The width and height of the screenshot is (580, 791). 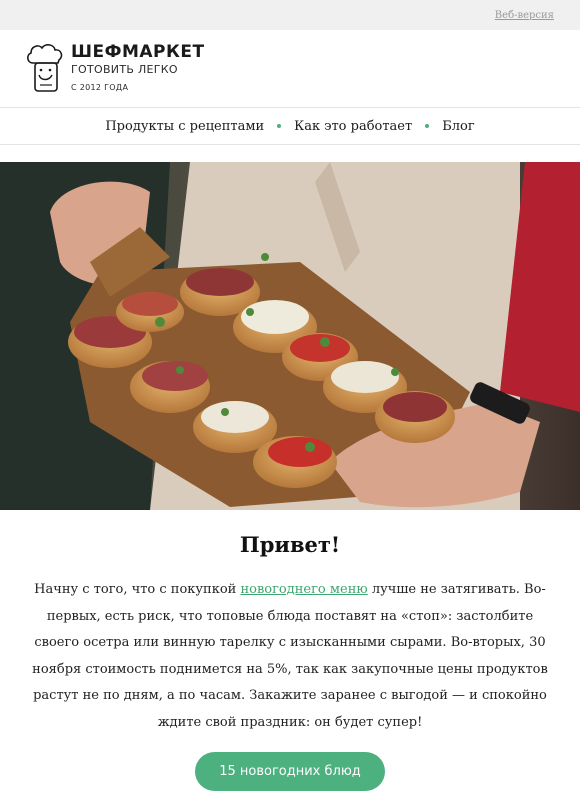 What do you see at coordinates (290, 15) in the screenshot?
I see `top-bar: Веб-версия` at bounding box center [290, 15].